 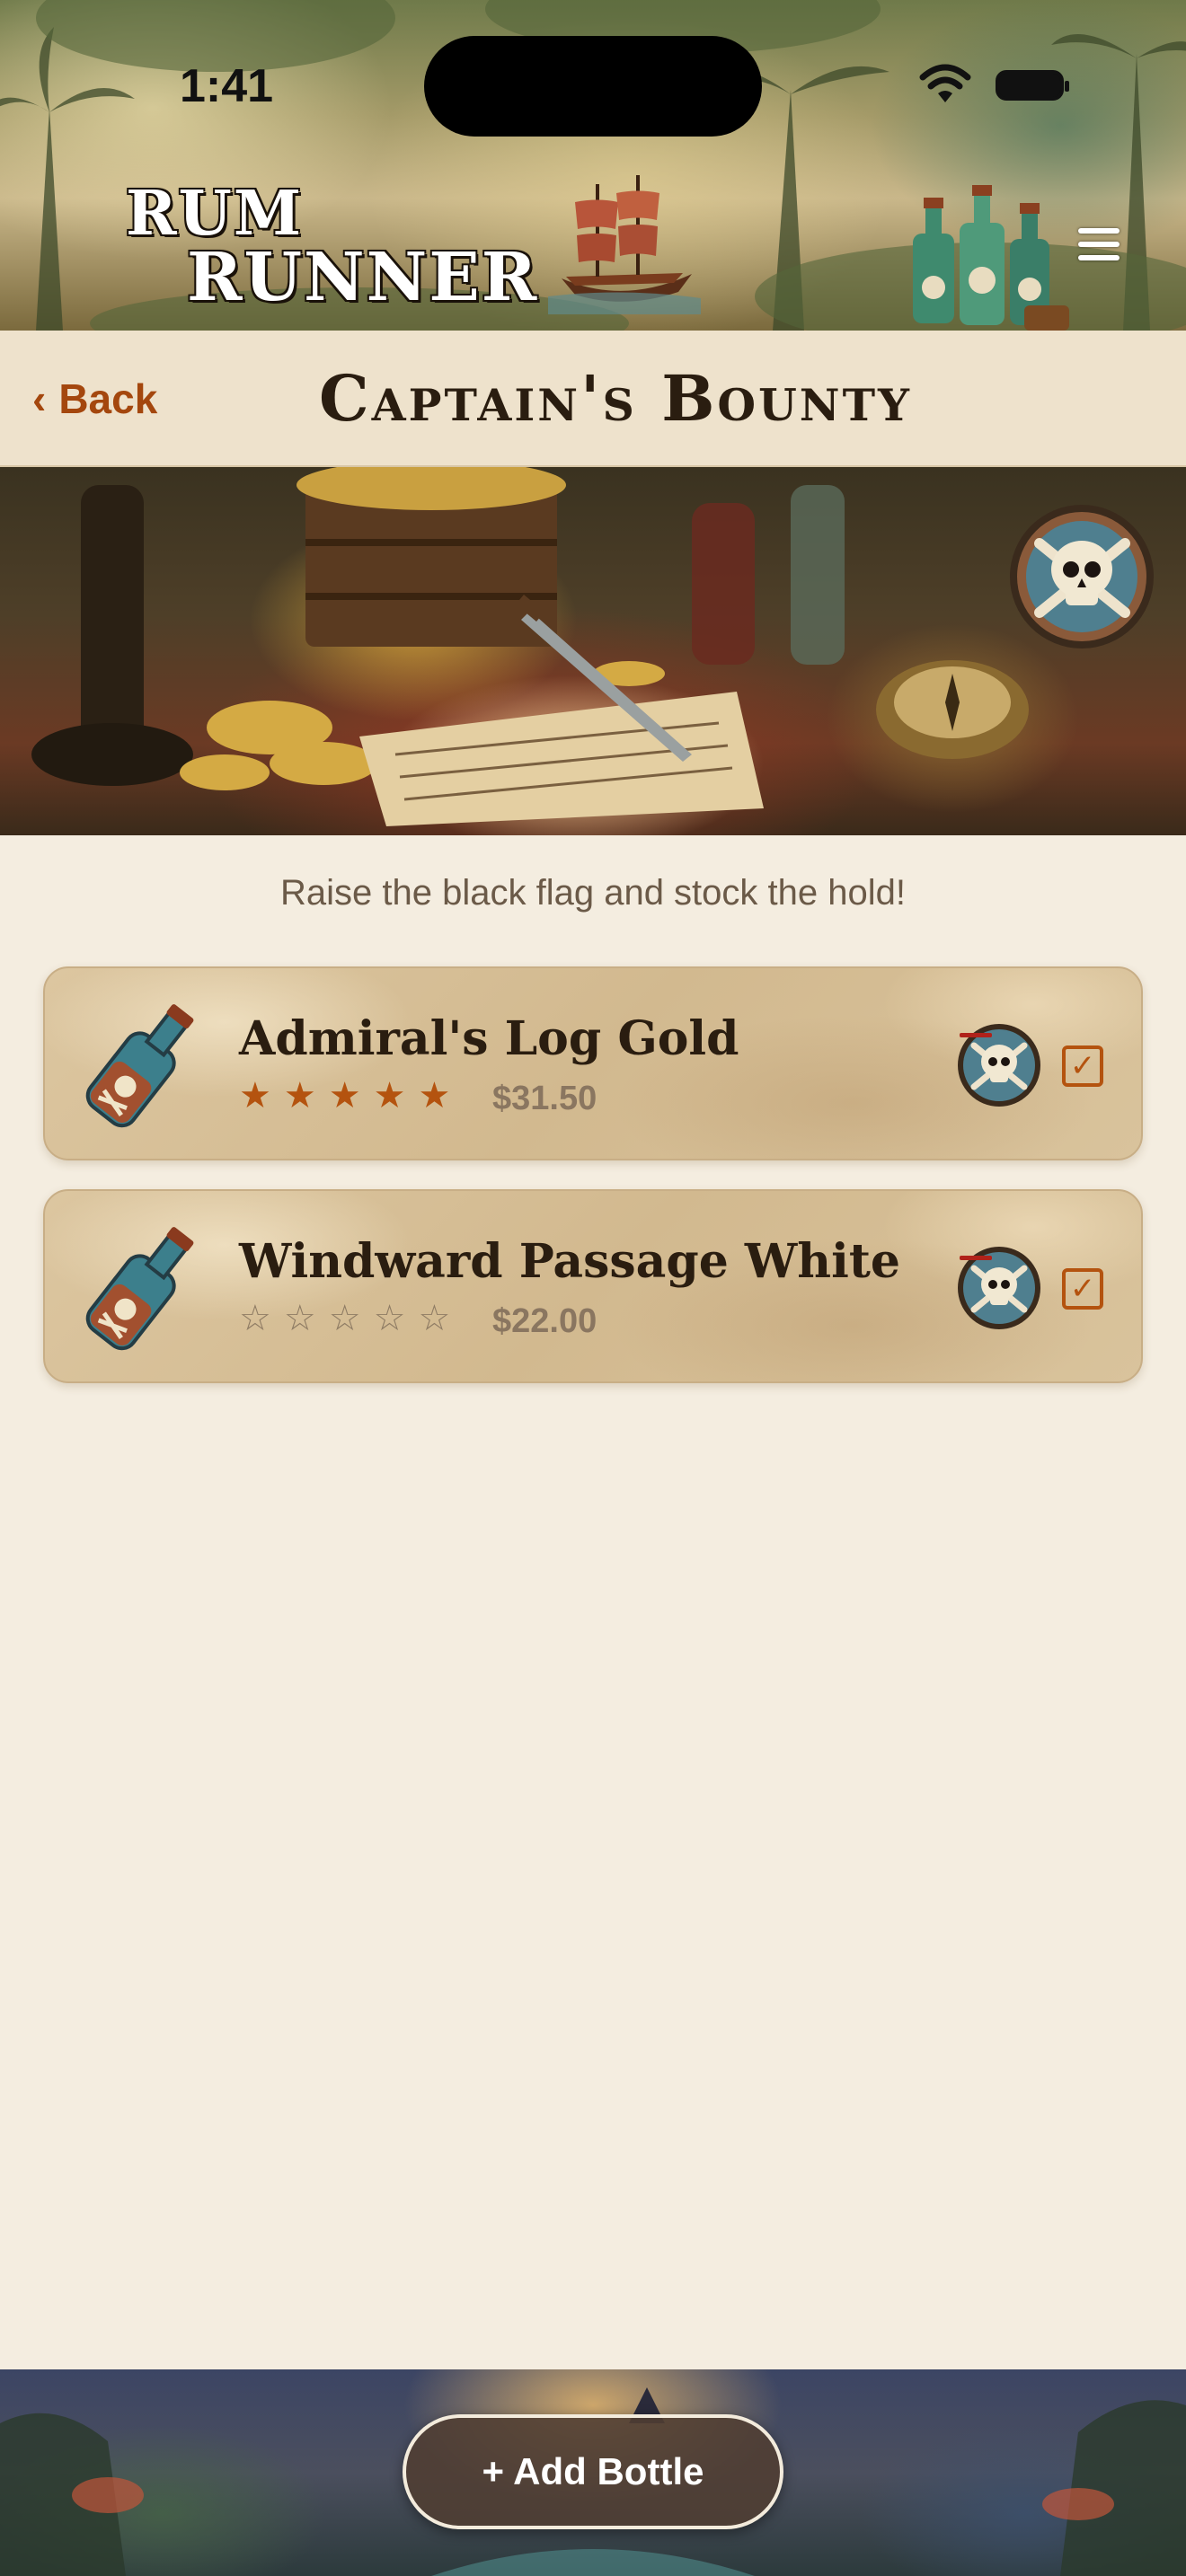 What do you see at coordinates (1032, 85) in the screenshot?
I see `battery-icon` at bounding box center [1032, 85].